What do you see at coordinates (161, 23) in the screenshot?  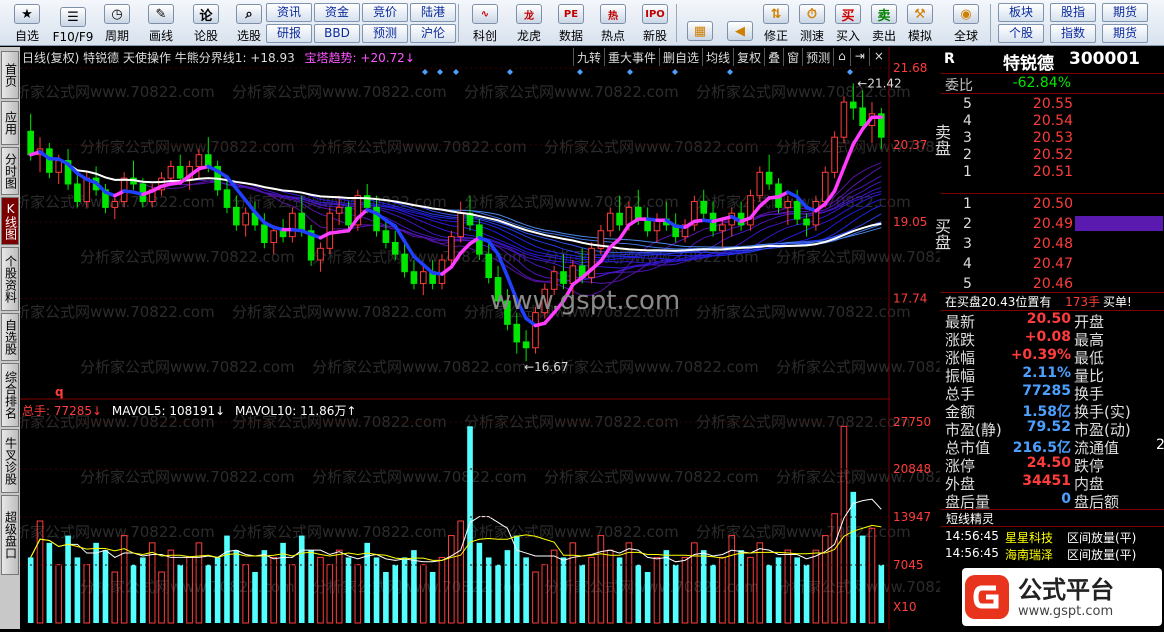 I see `toolbar-button-pencil: ✎画线` at bounding box center [161, 23].